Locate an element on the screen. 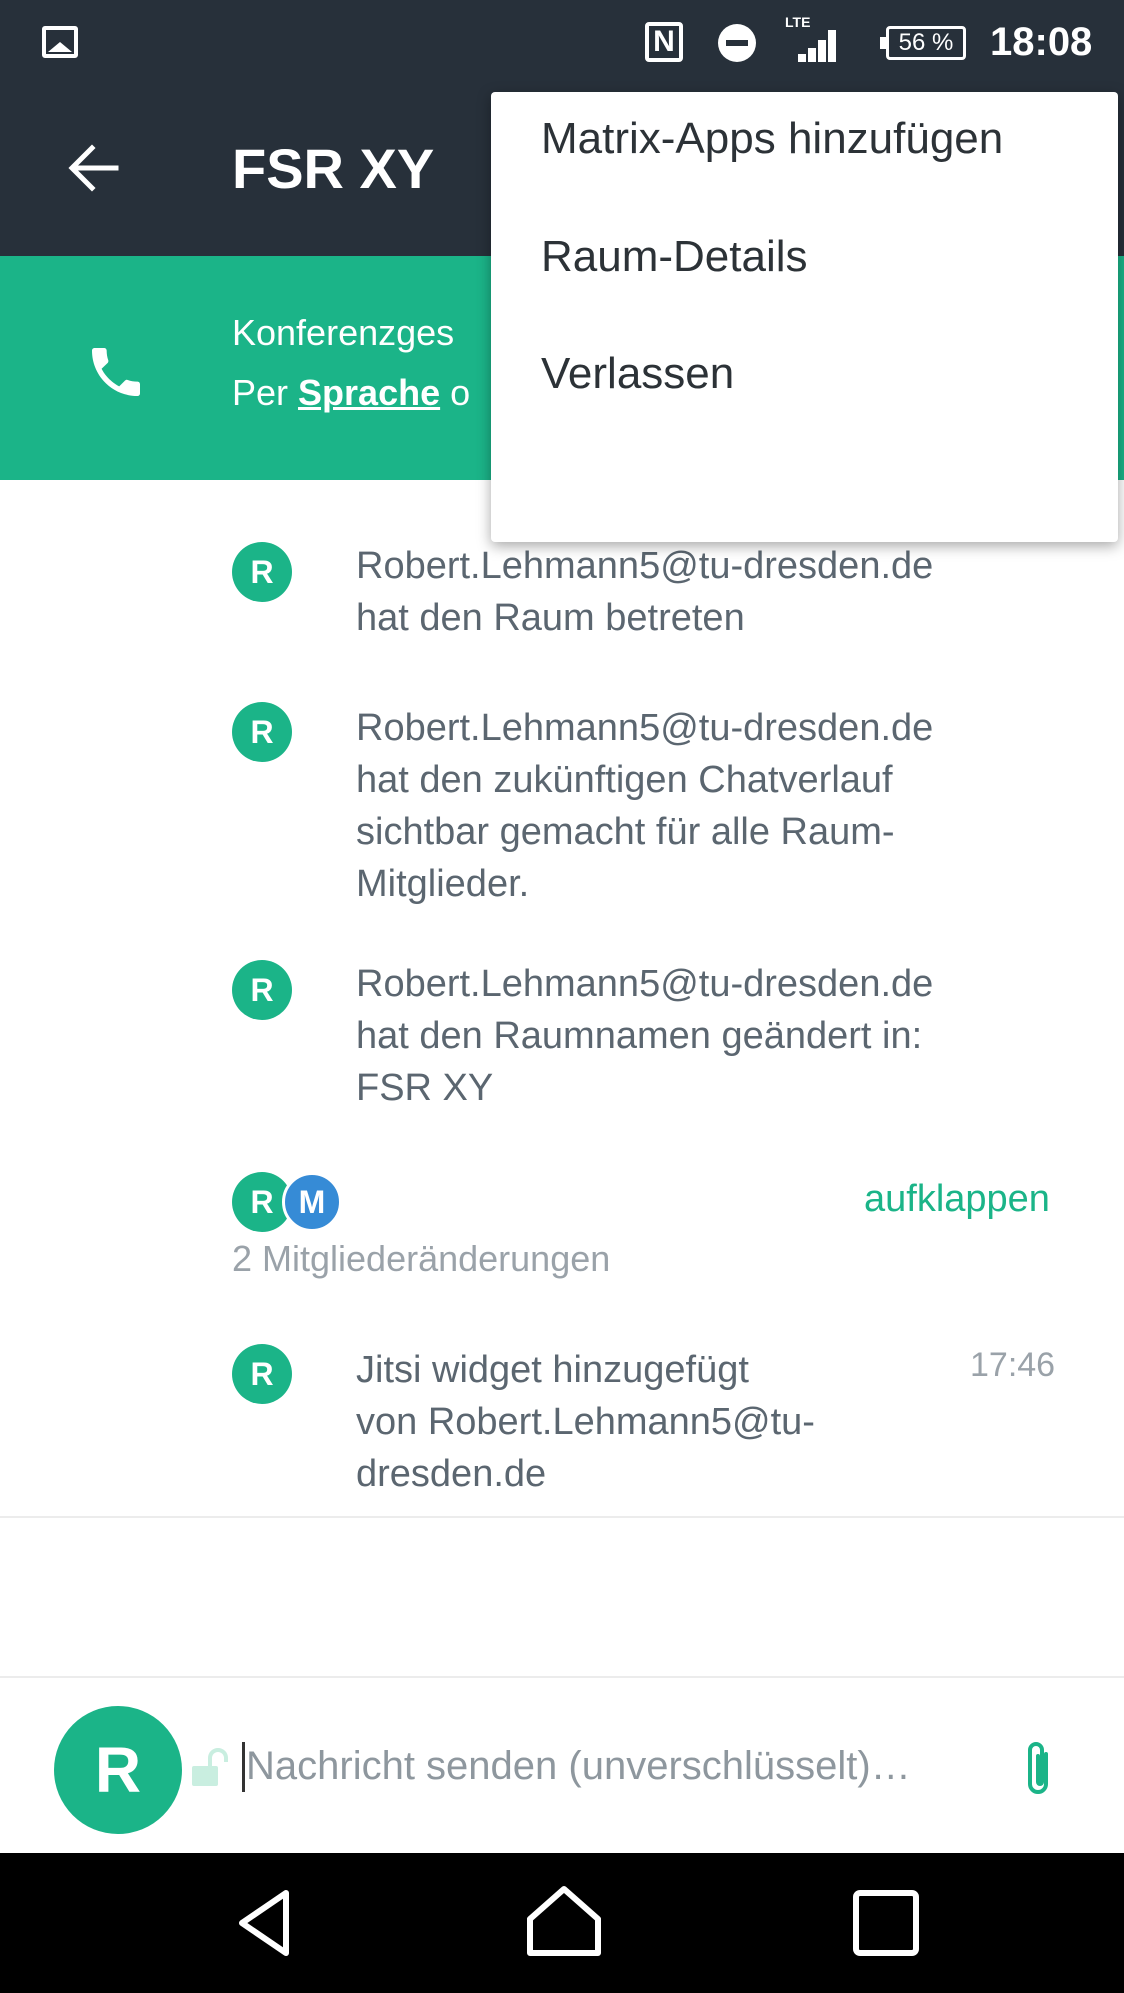 This screenshot has width=1124, height=1993. banner-subtitle: Per Sprache o is located at coordinates (351, 393).